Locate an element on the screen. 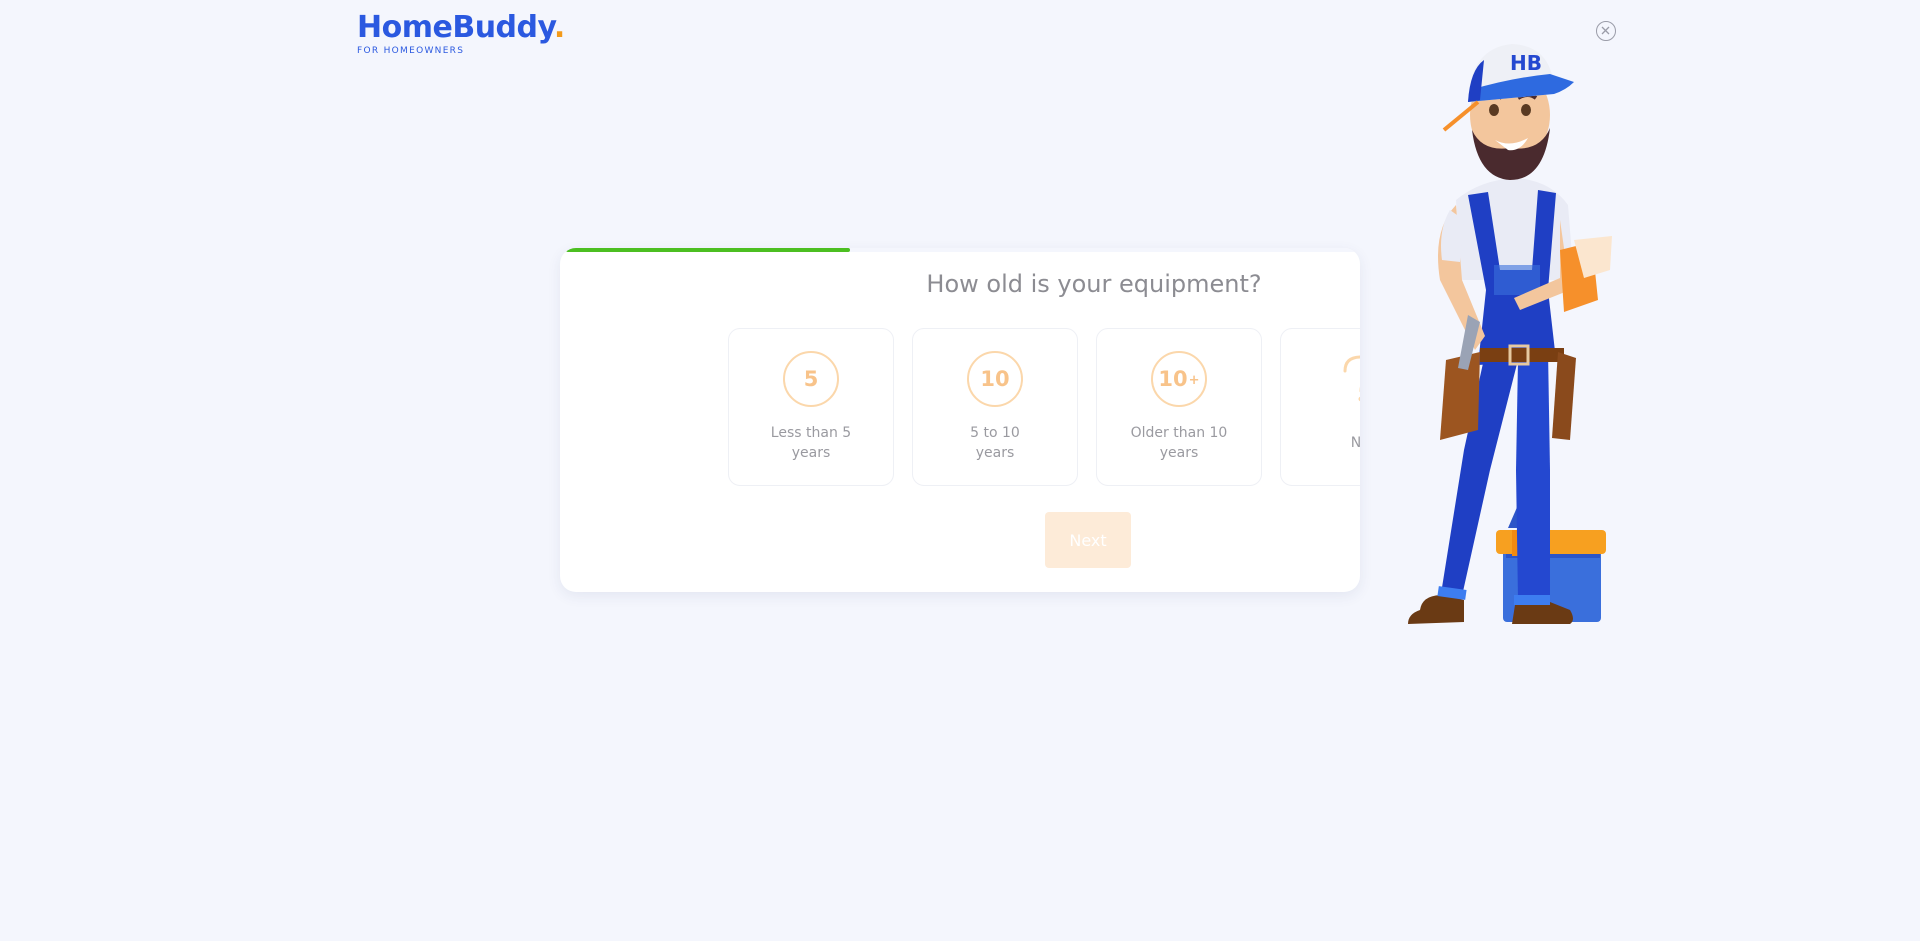 This screenshot has height=941, width=1920. progress-bar is located at coordinates (960, 250).